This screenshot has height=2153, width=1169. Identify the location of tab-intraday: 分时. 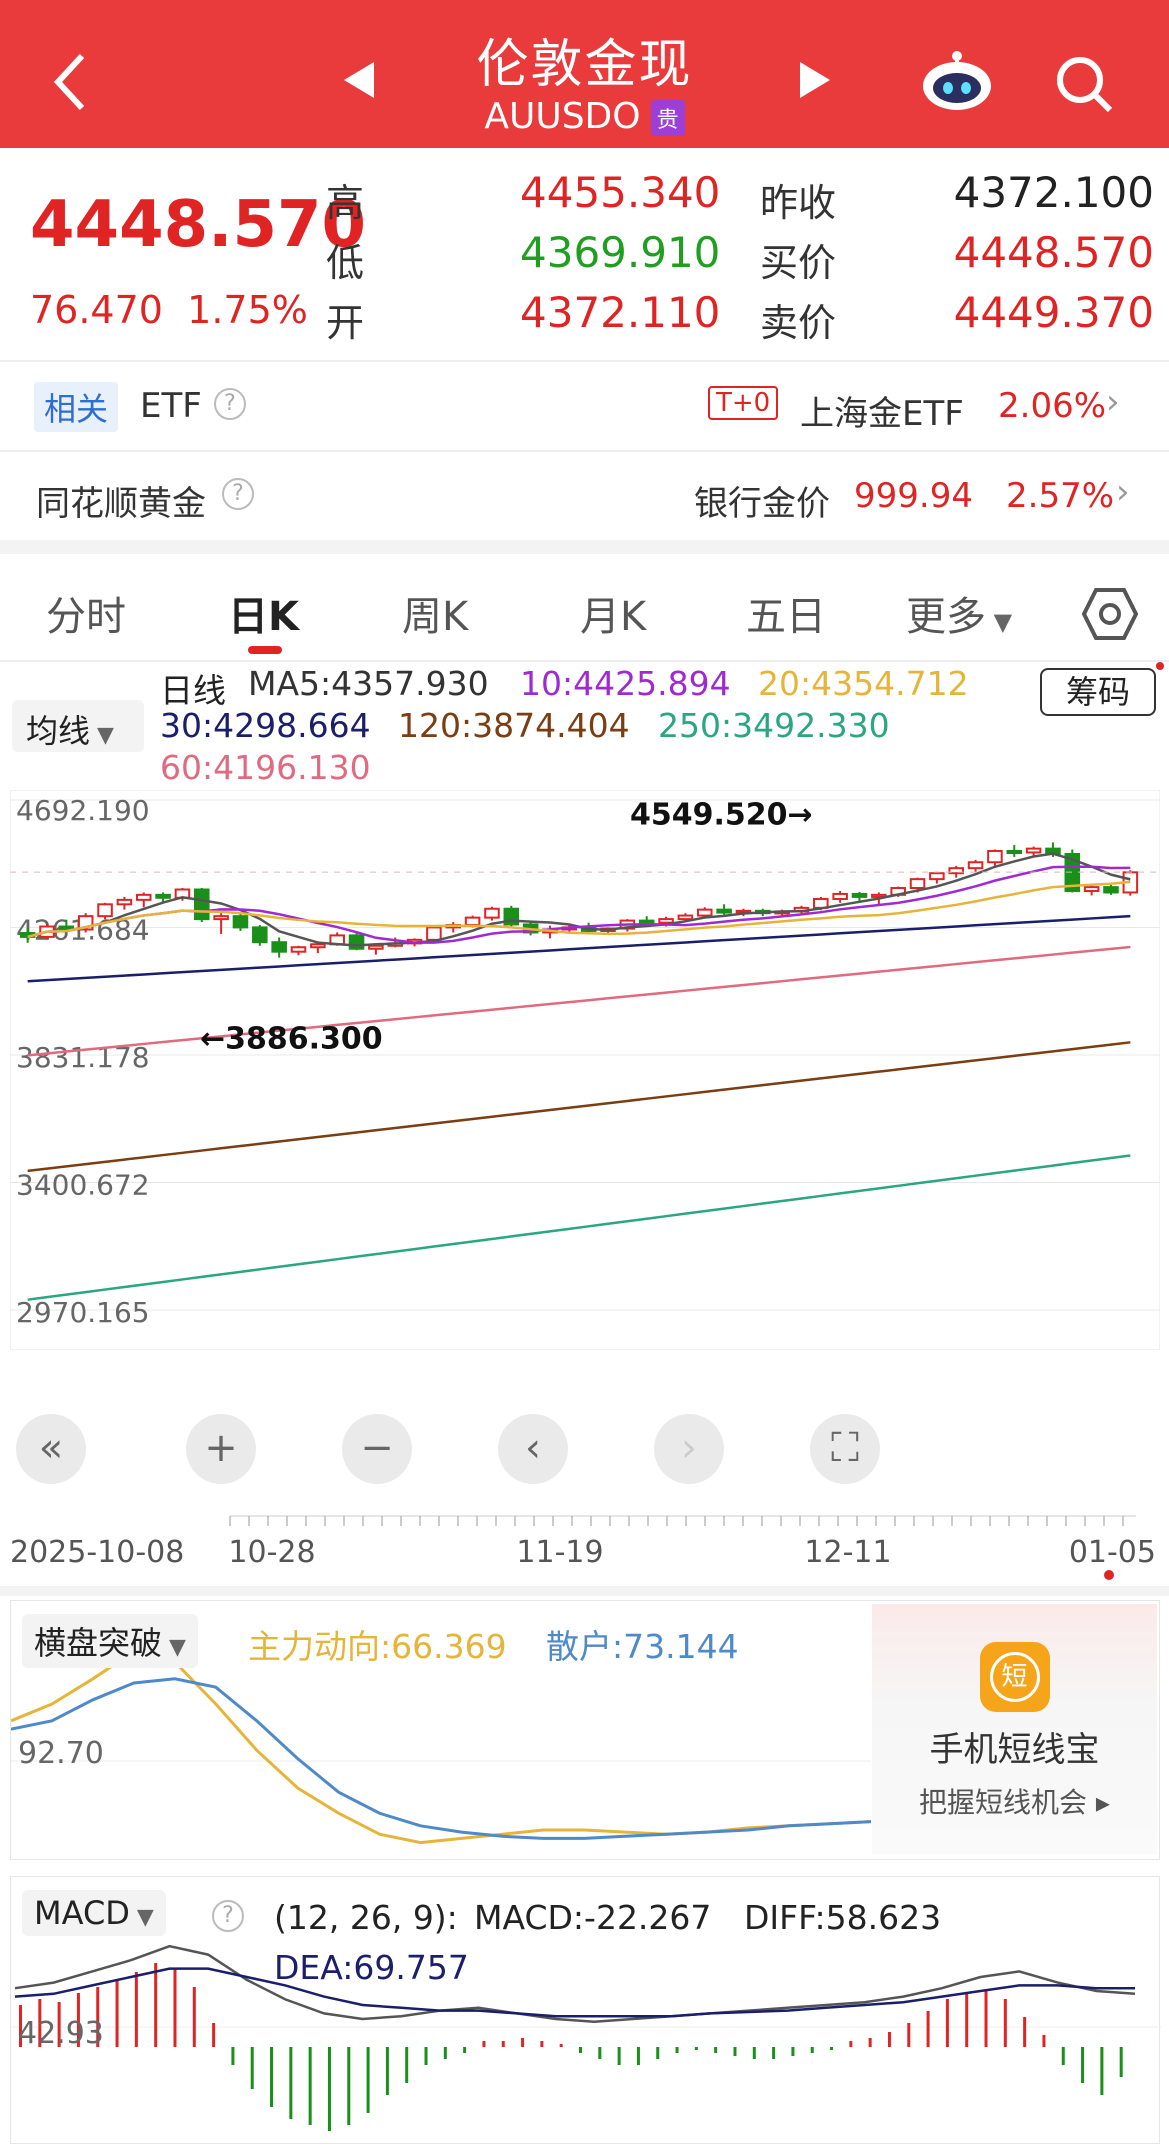
(86, 613).